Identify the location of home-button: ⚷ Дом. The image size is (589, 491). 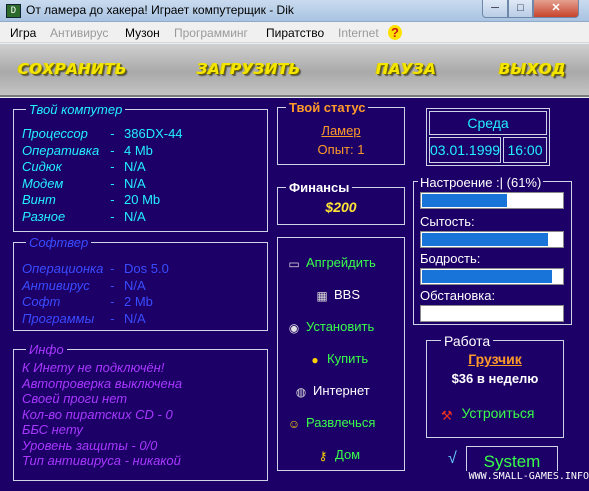
(338, 455).